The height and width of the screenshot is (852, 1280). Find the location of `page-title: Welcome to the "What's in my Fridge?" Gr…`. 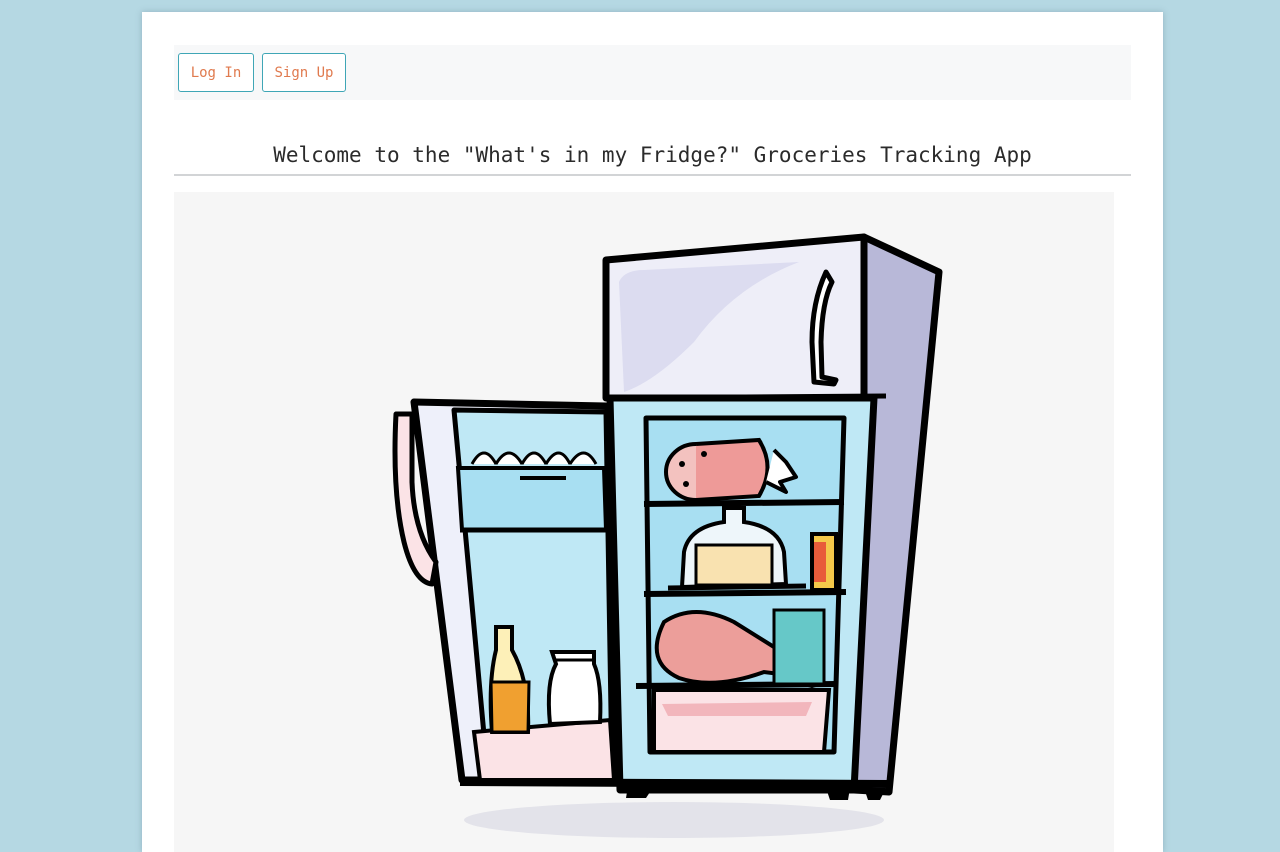

page-title: Welcome to the "What's in my Fridge?" Gr… is located at coordinates (652, 156).